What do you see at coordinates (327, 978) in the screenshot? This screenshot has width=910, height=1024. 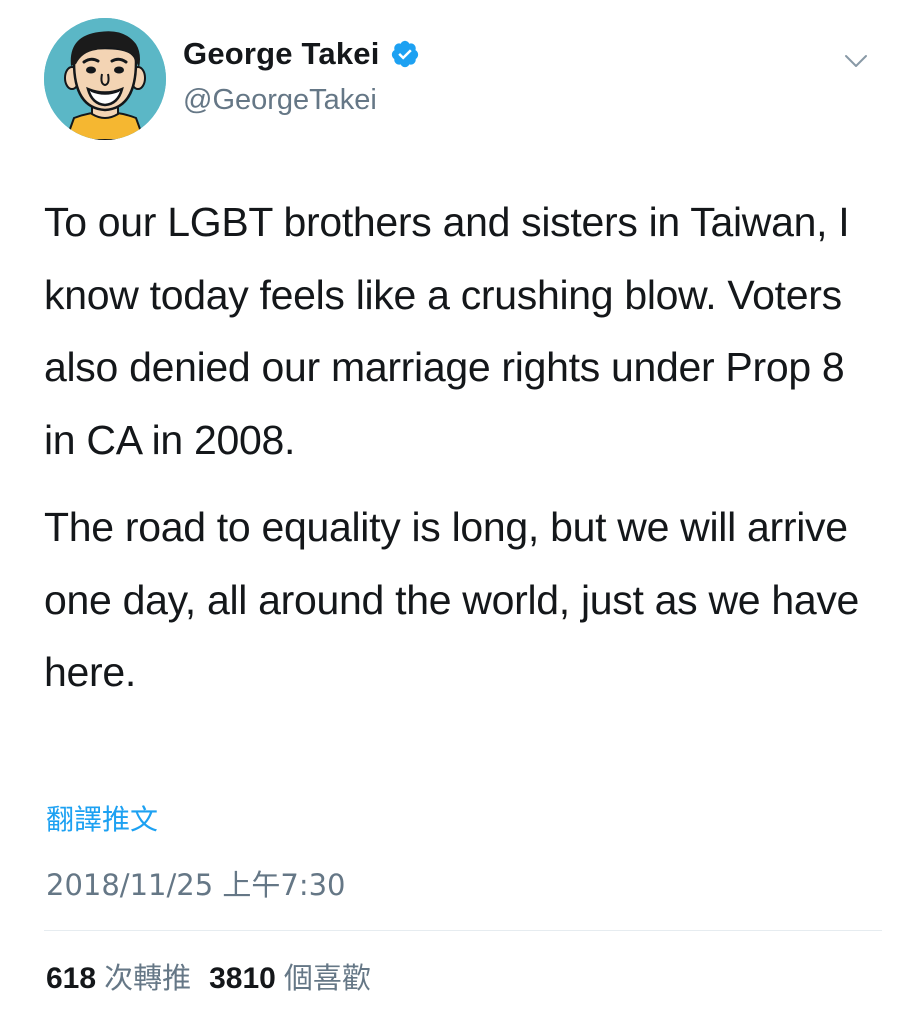 I see `likes-label: 個喜歡` at bounding box center [327, 978].